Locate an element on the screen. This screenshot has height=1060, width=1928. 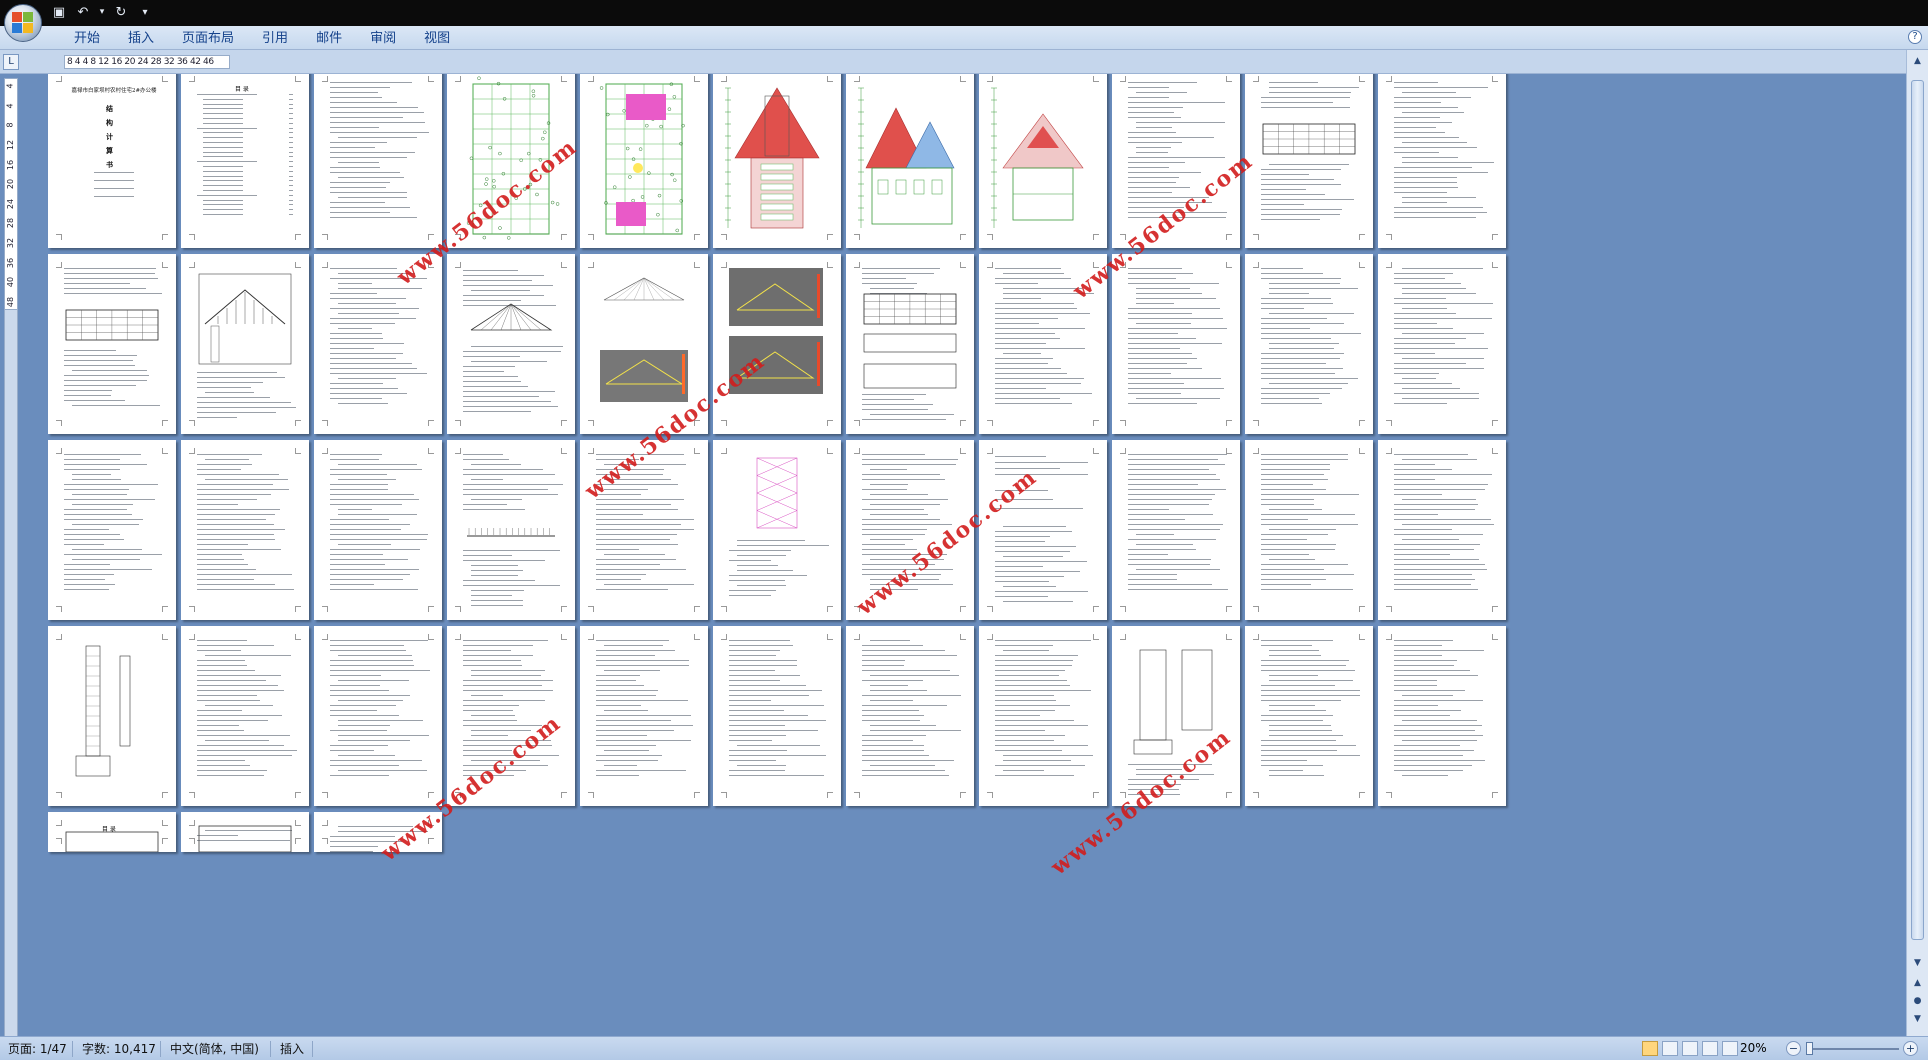
zoom-slider-thumb is located at coordinates (1809, 1048).